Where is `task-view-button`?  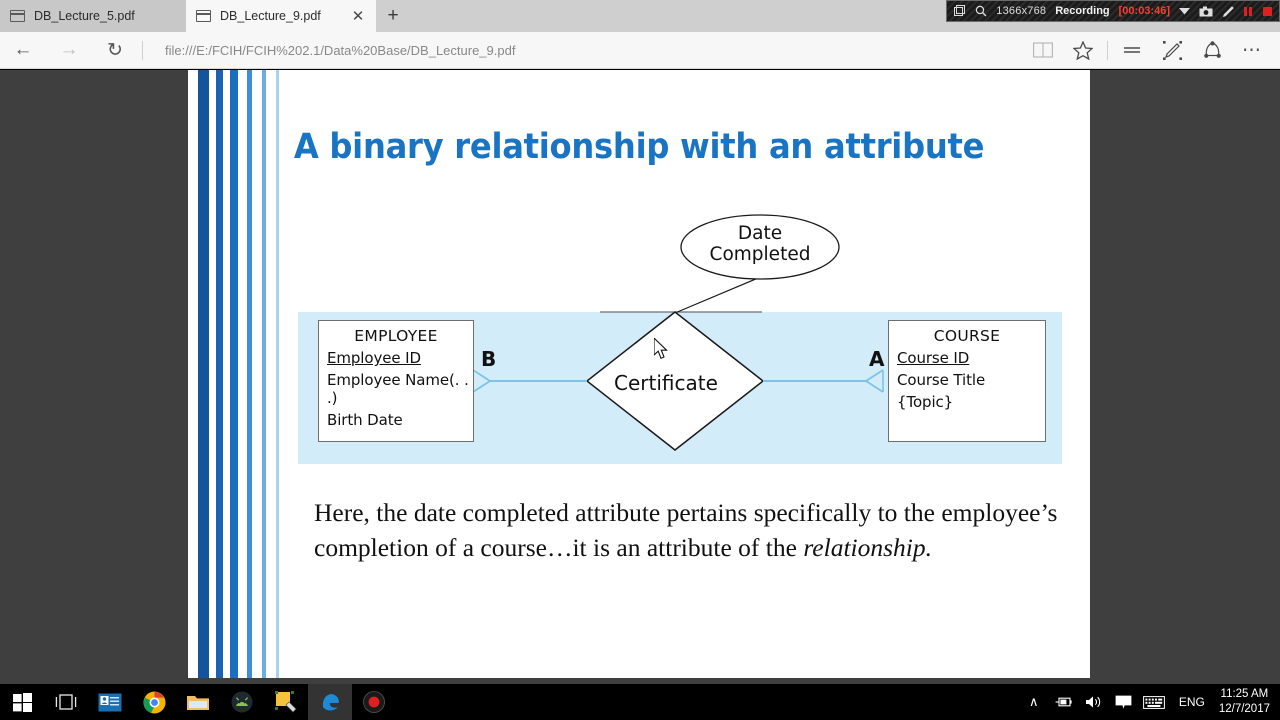 task-view-button is located at coordinates (66, 702).